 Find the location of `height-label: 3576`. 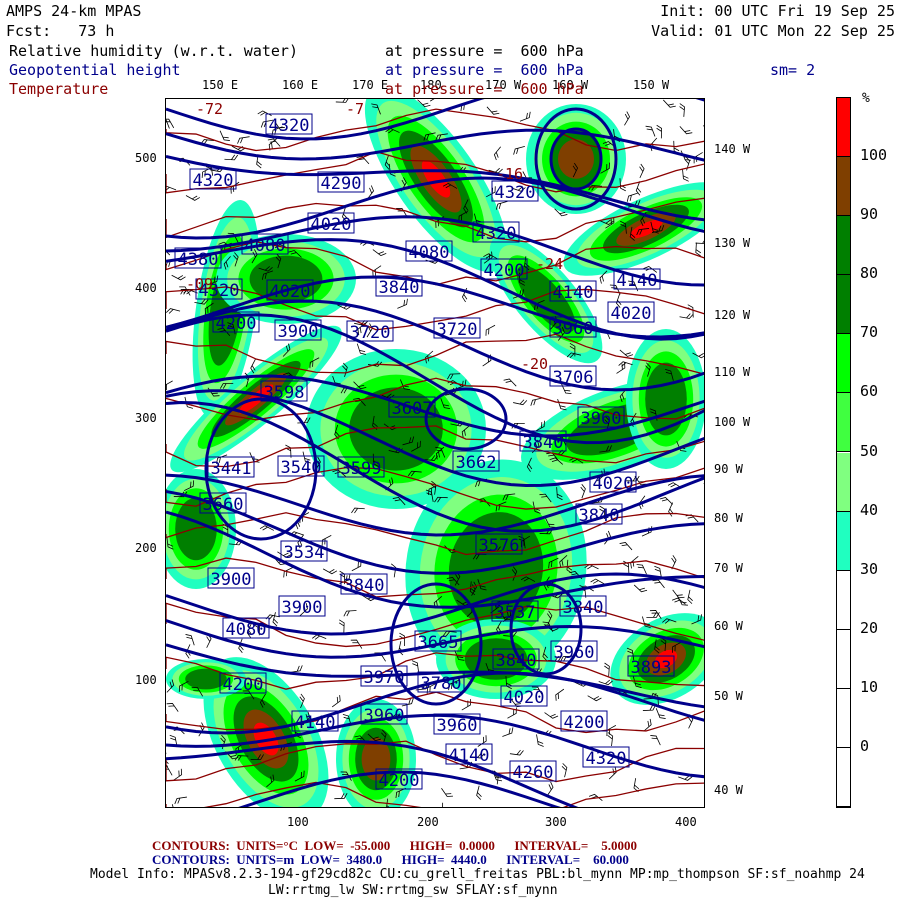

height-label: 3576 is located at coordinates (499, 546).